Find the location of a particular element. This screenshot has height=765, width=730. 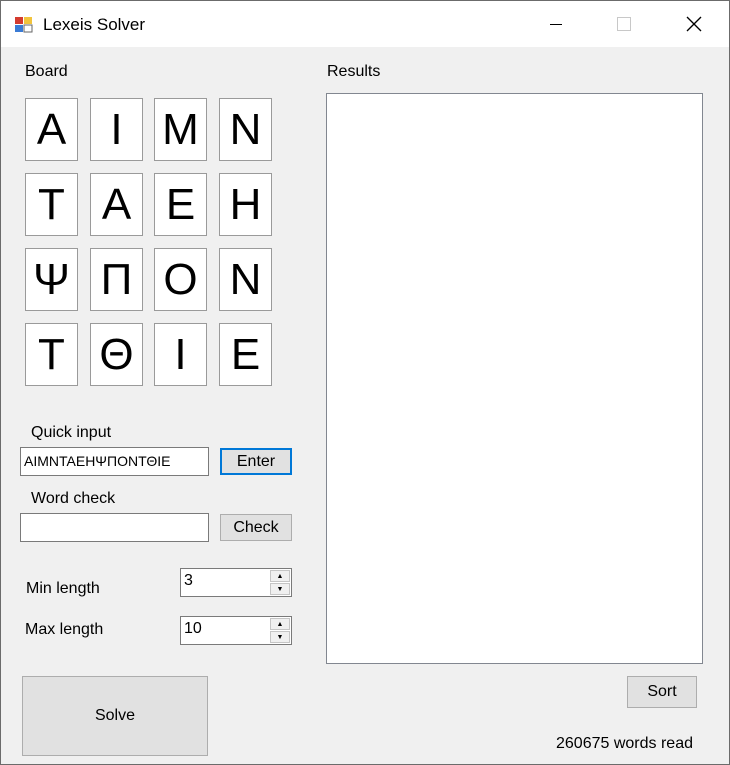

max-length-stepper: 10 ▲ ▼ is located at coordinates (236, 630).